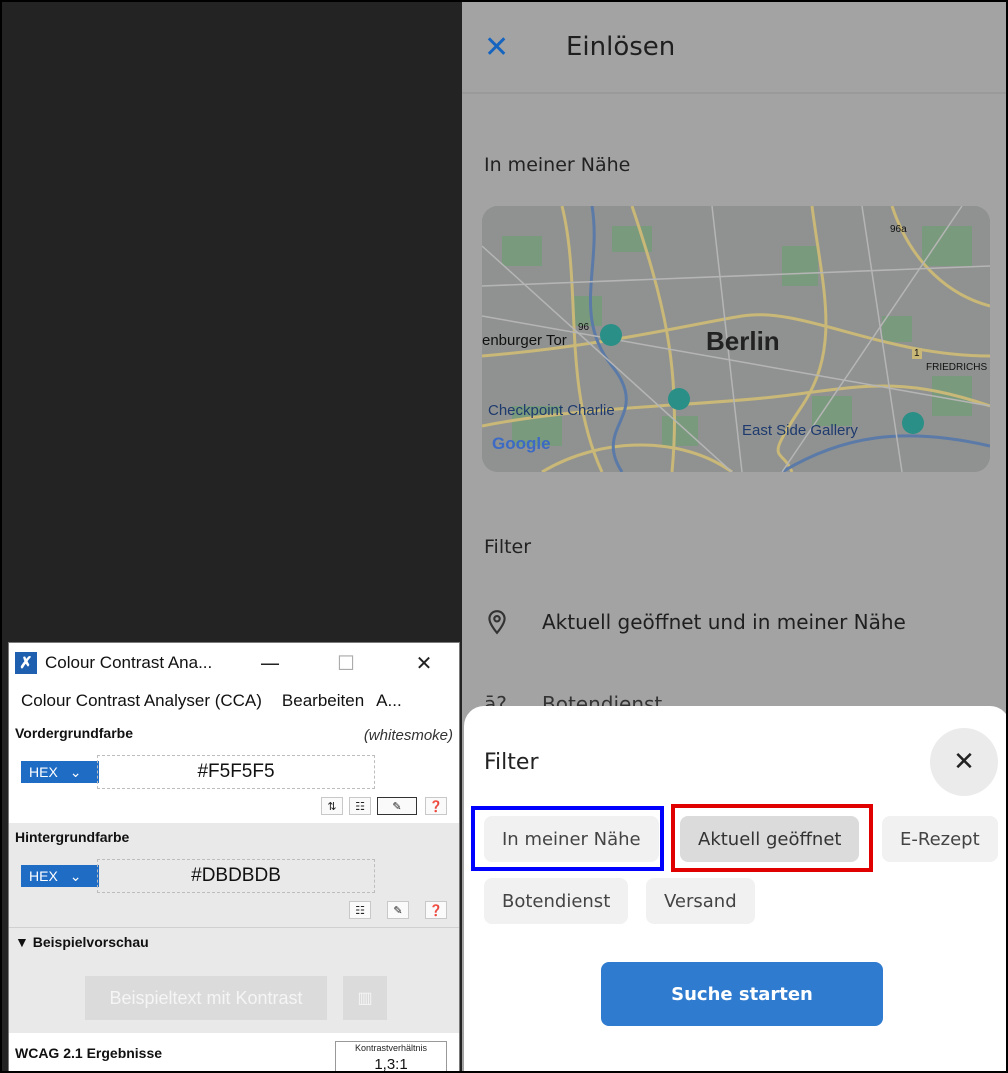  What do you see at coordinates (551, 410) in the screenshot?
I see `map-label: Checkpoint Charlie` at bounding box center [551, 410].